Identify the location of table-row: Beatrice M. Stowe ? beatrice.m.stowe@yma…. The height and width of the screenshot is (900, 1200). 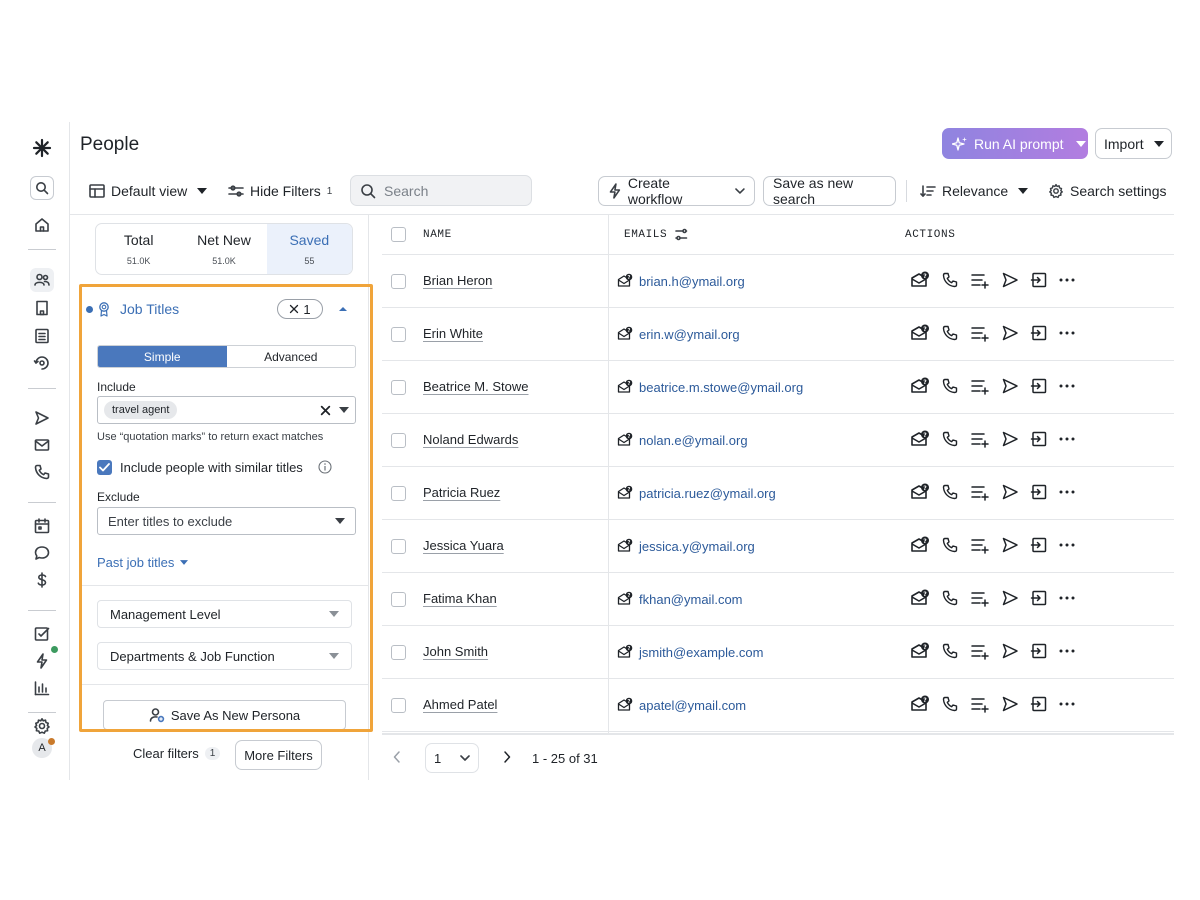
(778, 387).